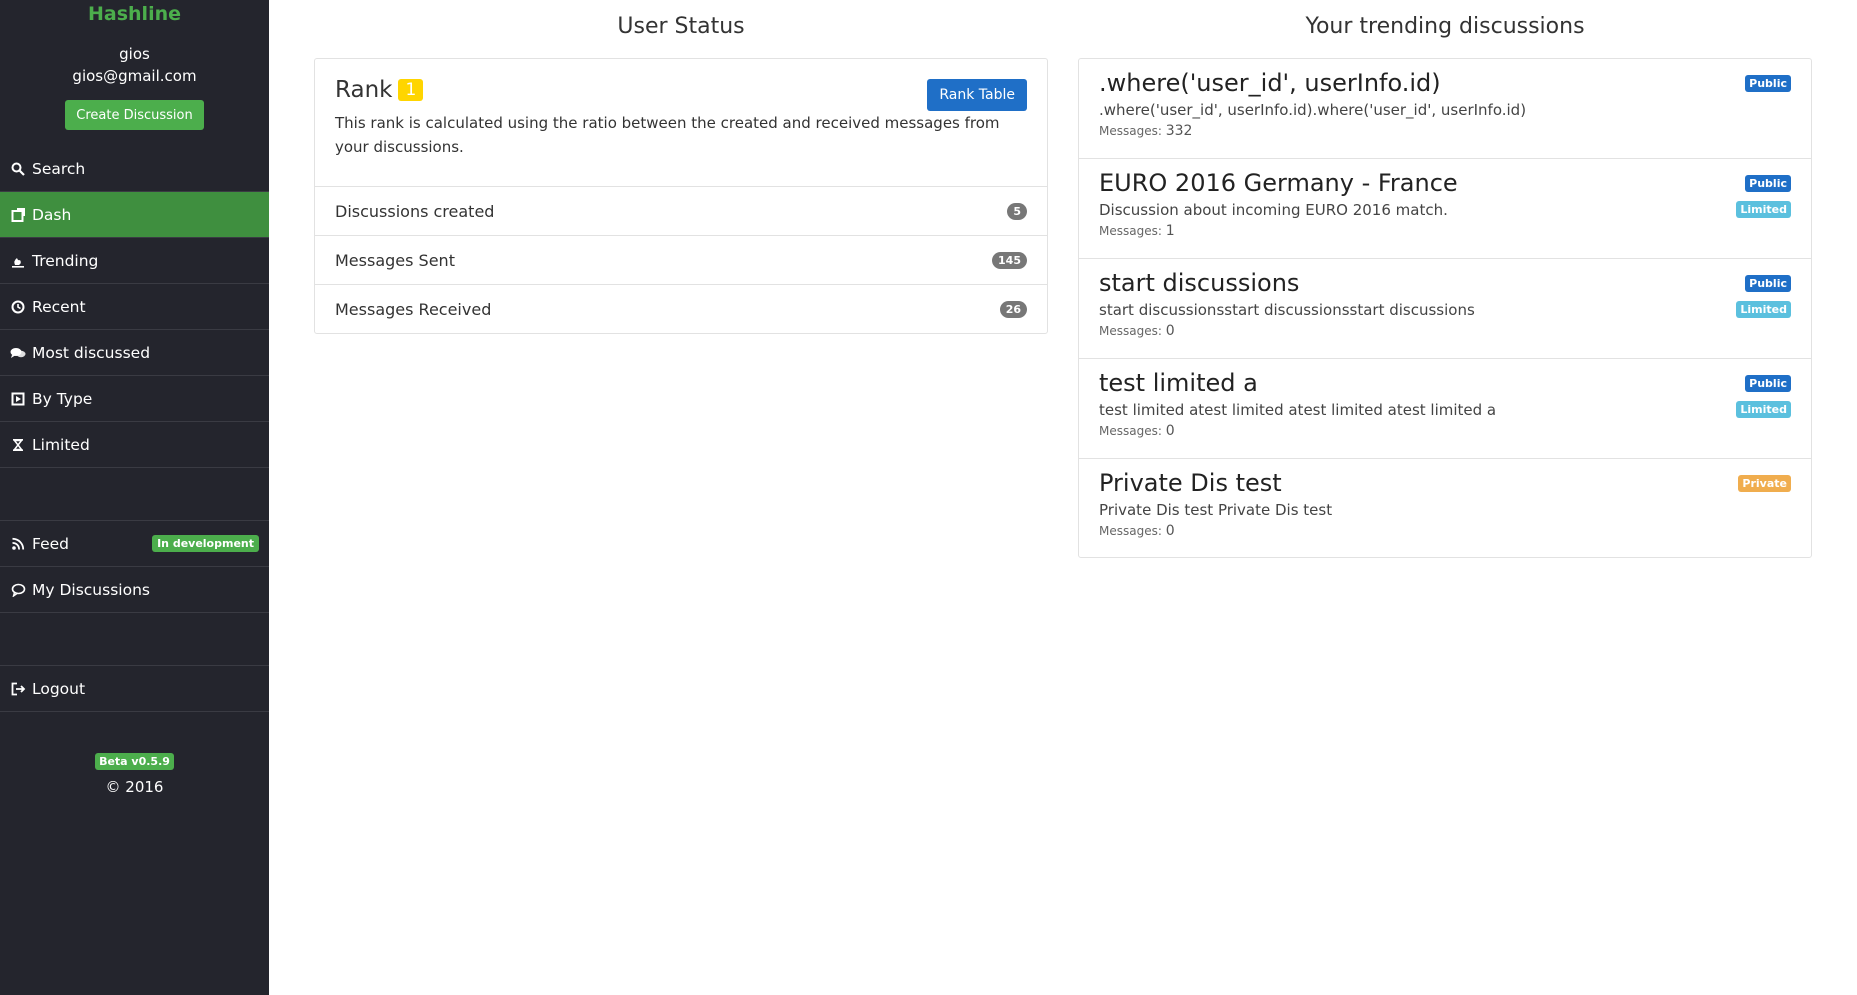 This screenshot has height=995, width=1857. What do you see at coordinates (91, 352) in the screenshot?
I see `sidebar-item-label: Most discussed` at bounding box center [91, 352].